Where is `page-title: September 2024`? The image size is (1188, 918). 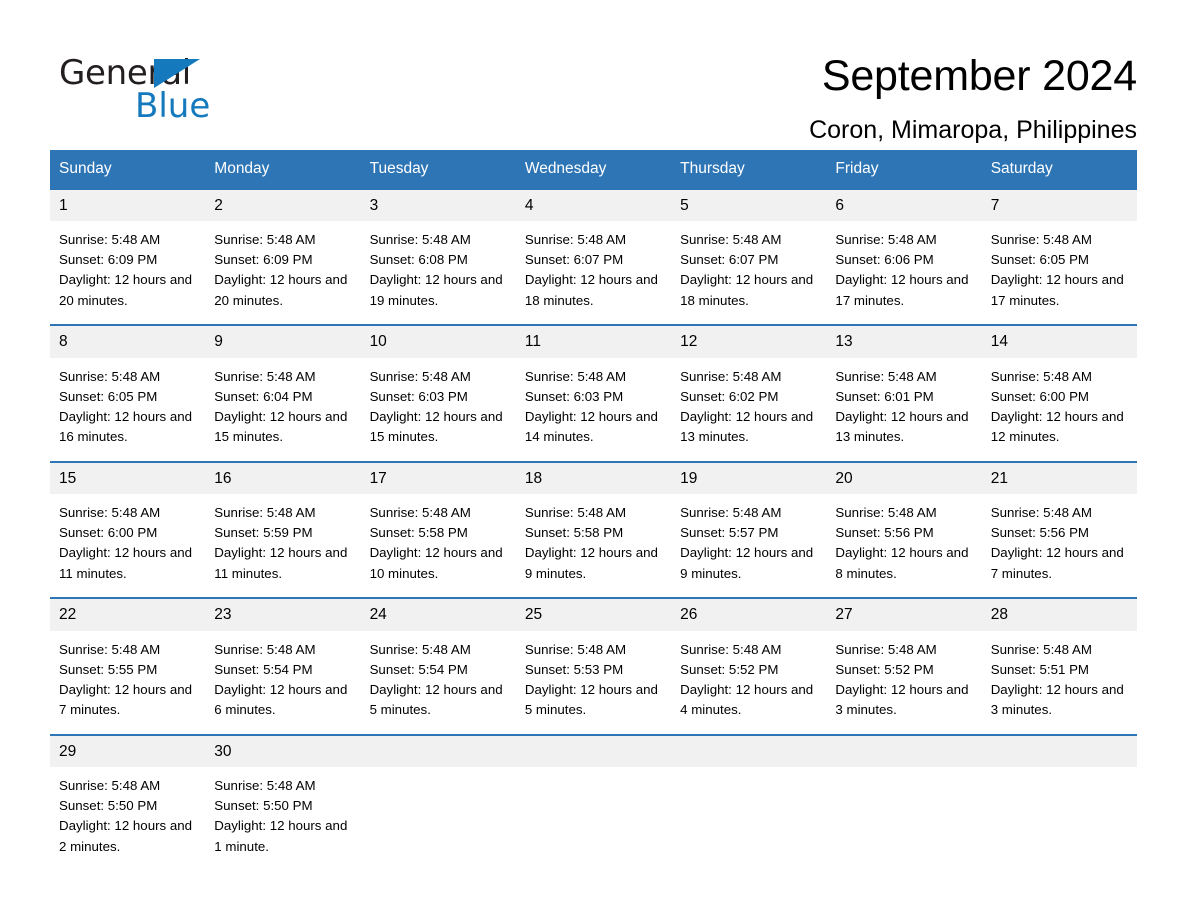
page-title: September 2024 is located at coordinates (979, 76).